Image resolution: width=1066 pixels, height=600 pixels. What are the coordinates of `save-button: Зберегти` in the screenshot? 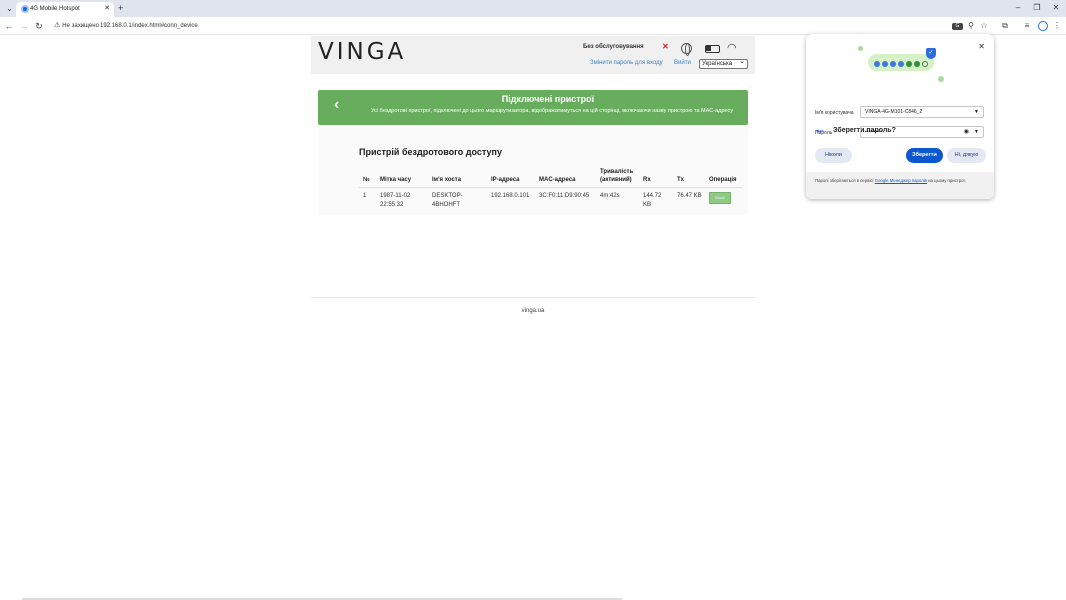 It's located at (924, 155).